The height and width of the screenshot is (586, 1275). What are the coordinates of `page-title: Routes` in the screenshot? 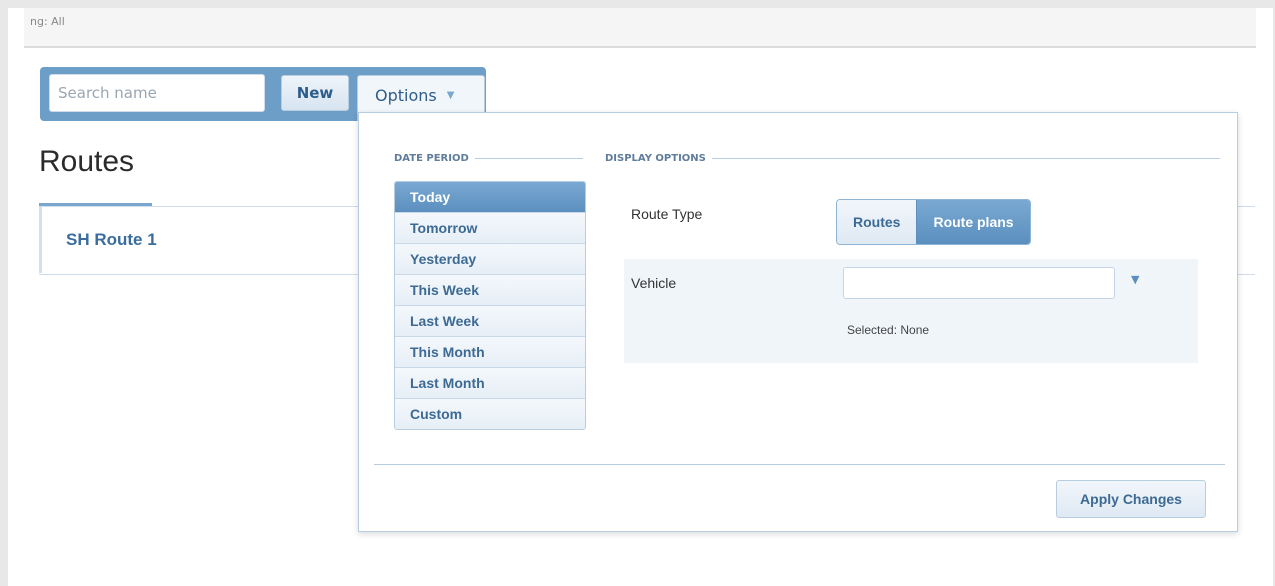 It's located at (87, 161).